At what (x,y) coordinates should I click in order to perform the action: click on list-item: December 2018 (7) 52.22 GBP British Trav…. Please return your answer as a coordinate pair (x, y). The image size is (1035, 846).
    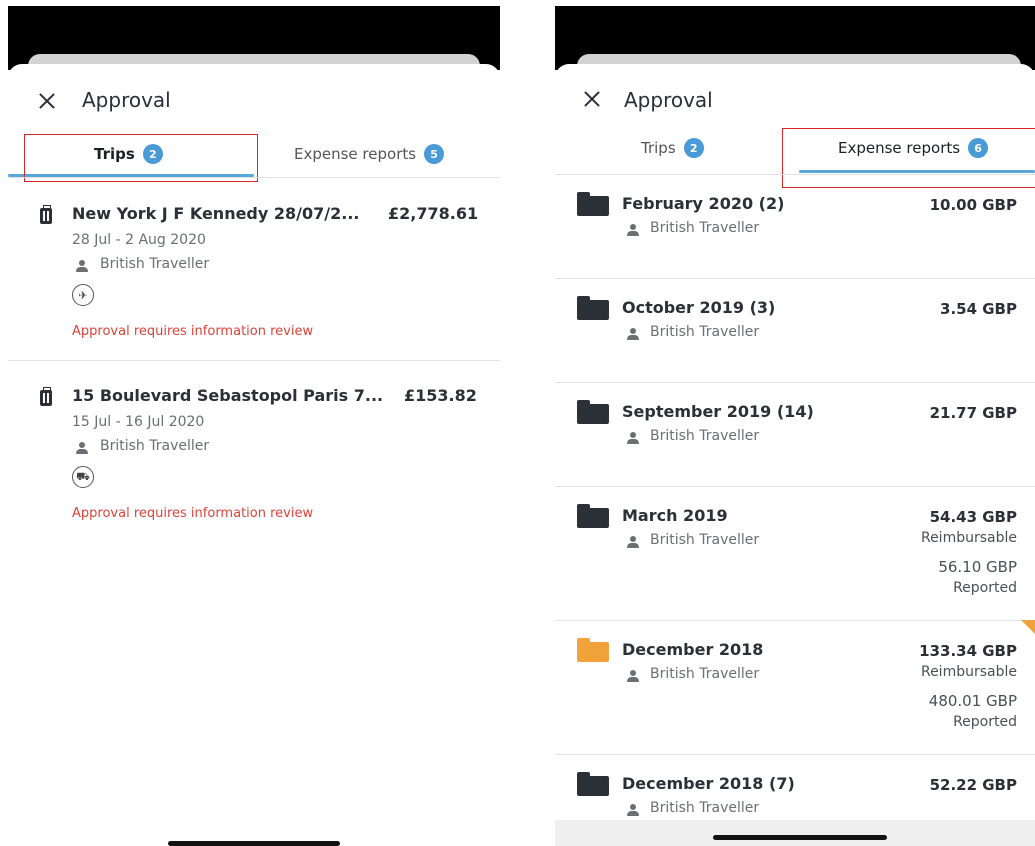
    Looking at the image, I should click on (795, 785).